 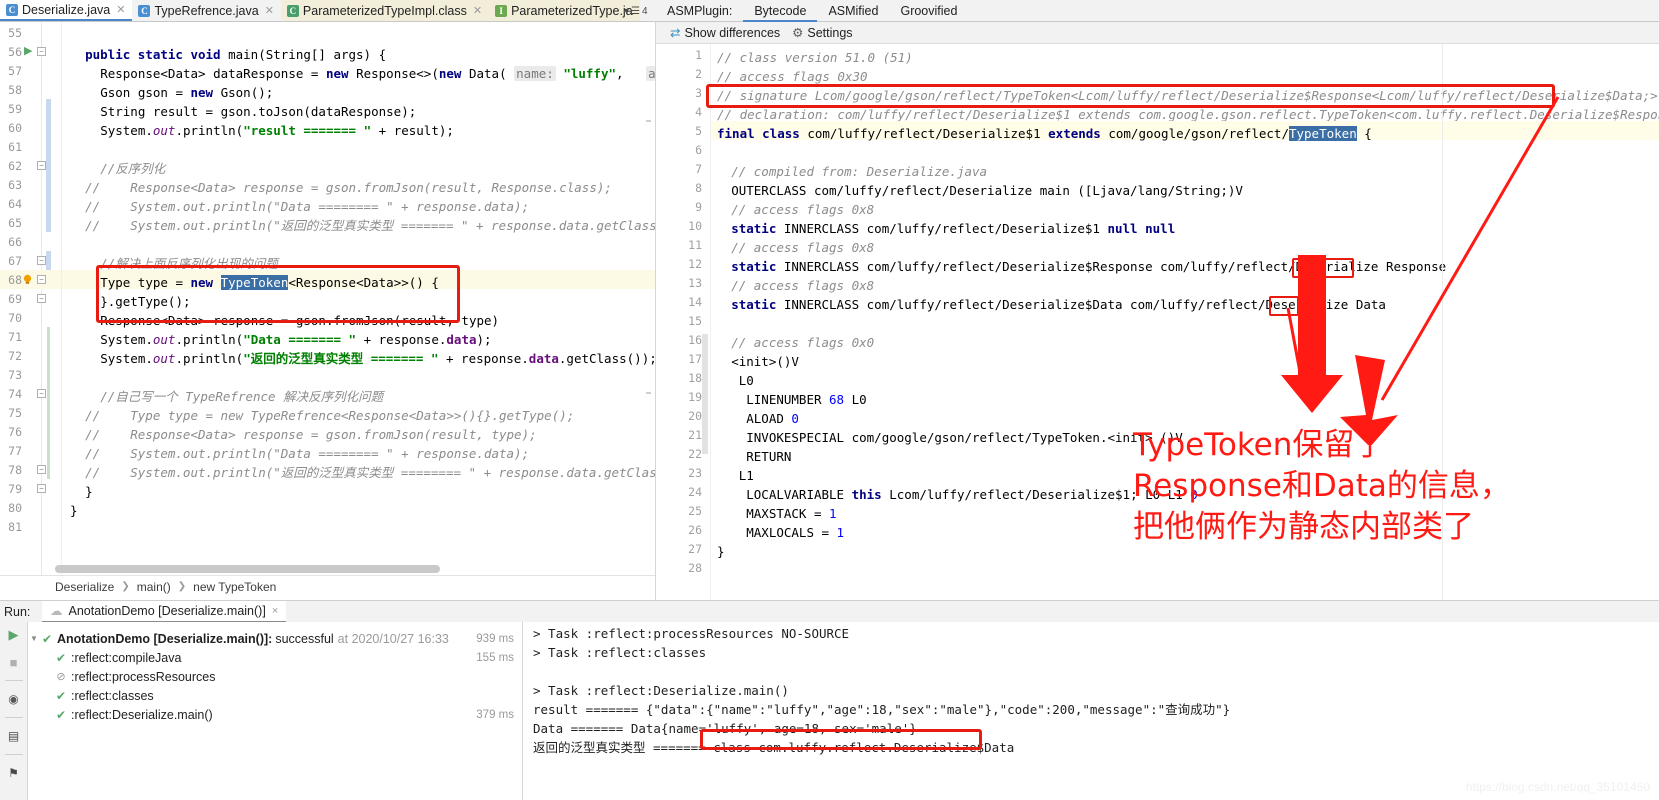 What do you see at coordinates (742, 380) in the screenshot?
I see `bytecode-line: L0` at bounding box center [742, 380].